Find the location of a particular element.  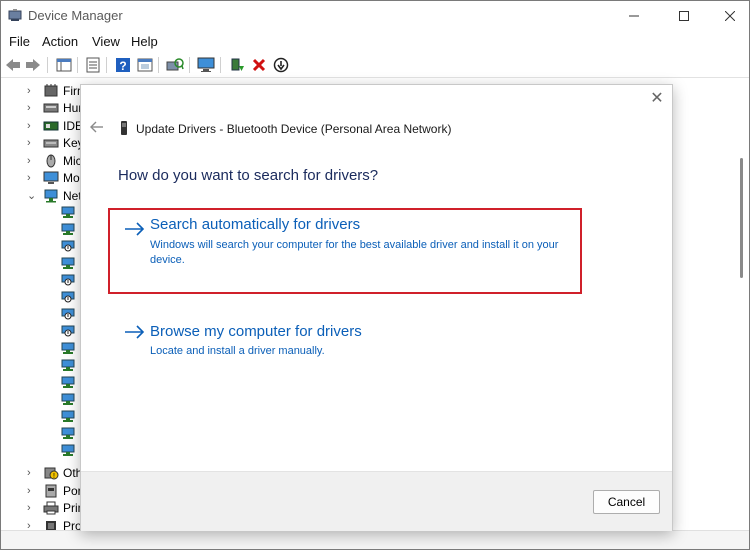

option-description: Locate and install a driver manually. is located at coordinates (237, 351).